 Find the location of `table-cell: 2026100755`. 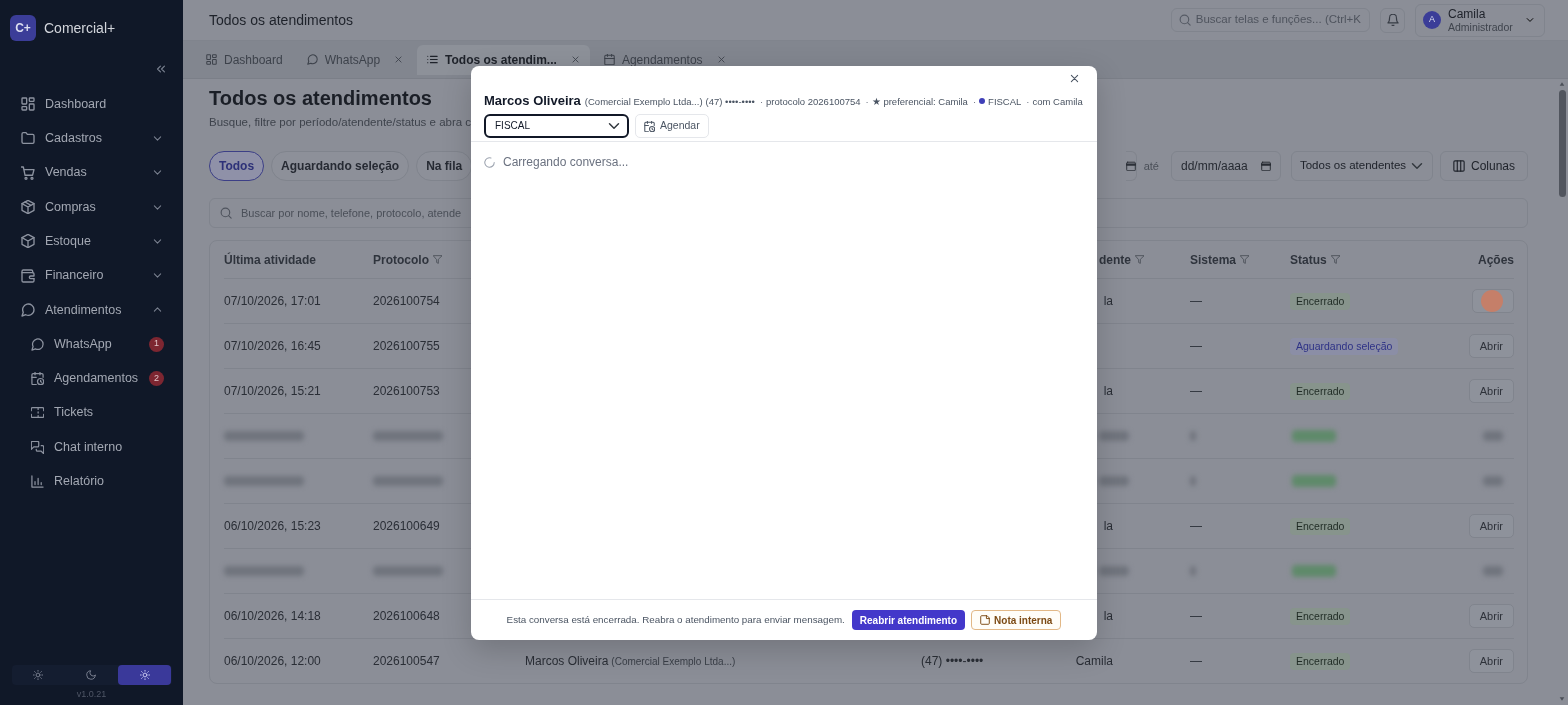

table-cell: 2026100755 is located at coordinates (406, 346).